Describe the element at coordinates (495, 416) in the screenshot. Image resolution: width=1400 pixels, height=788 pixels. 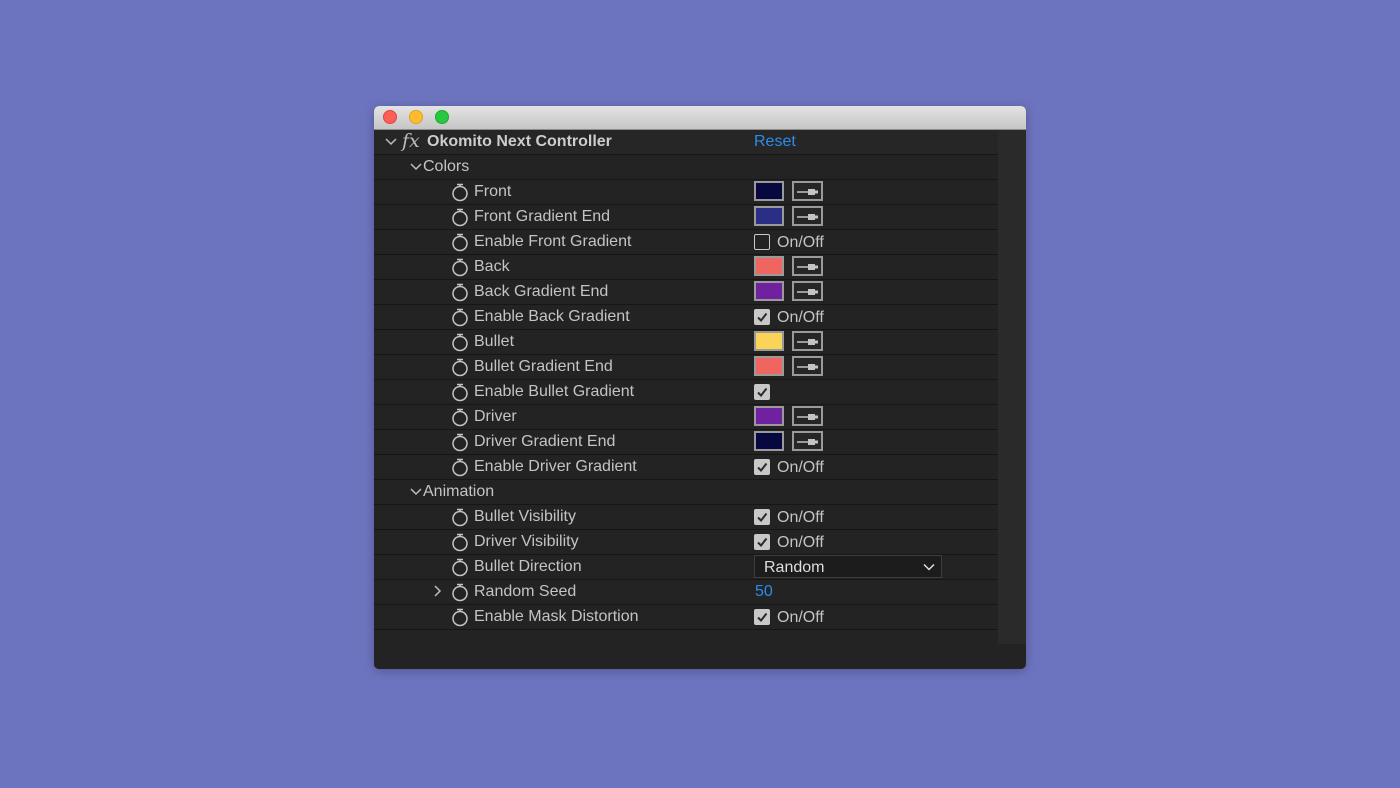
I see `param-label: Driver` at that location.